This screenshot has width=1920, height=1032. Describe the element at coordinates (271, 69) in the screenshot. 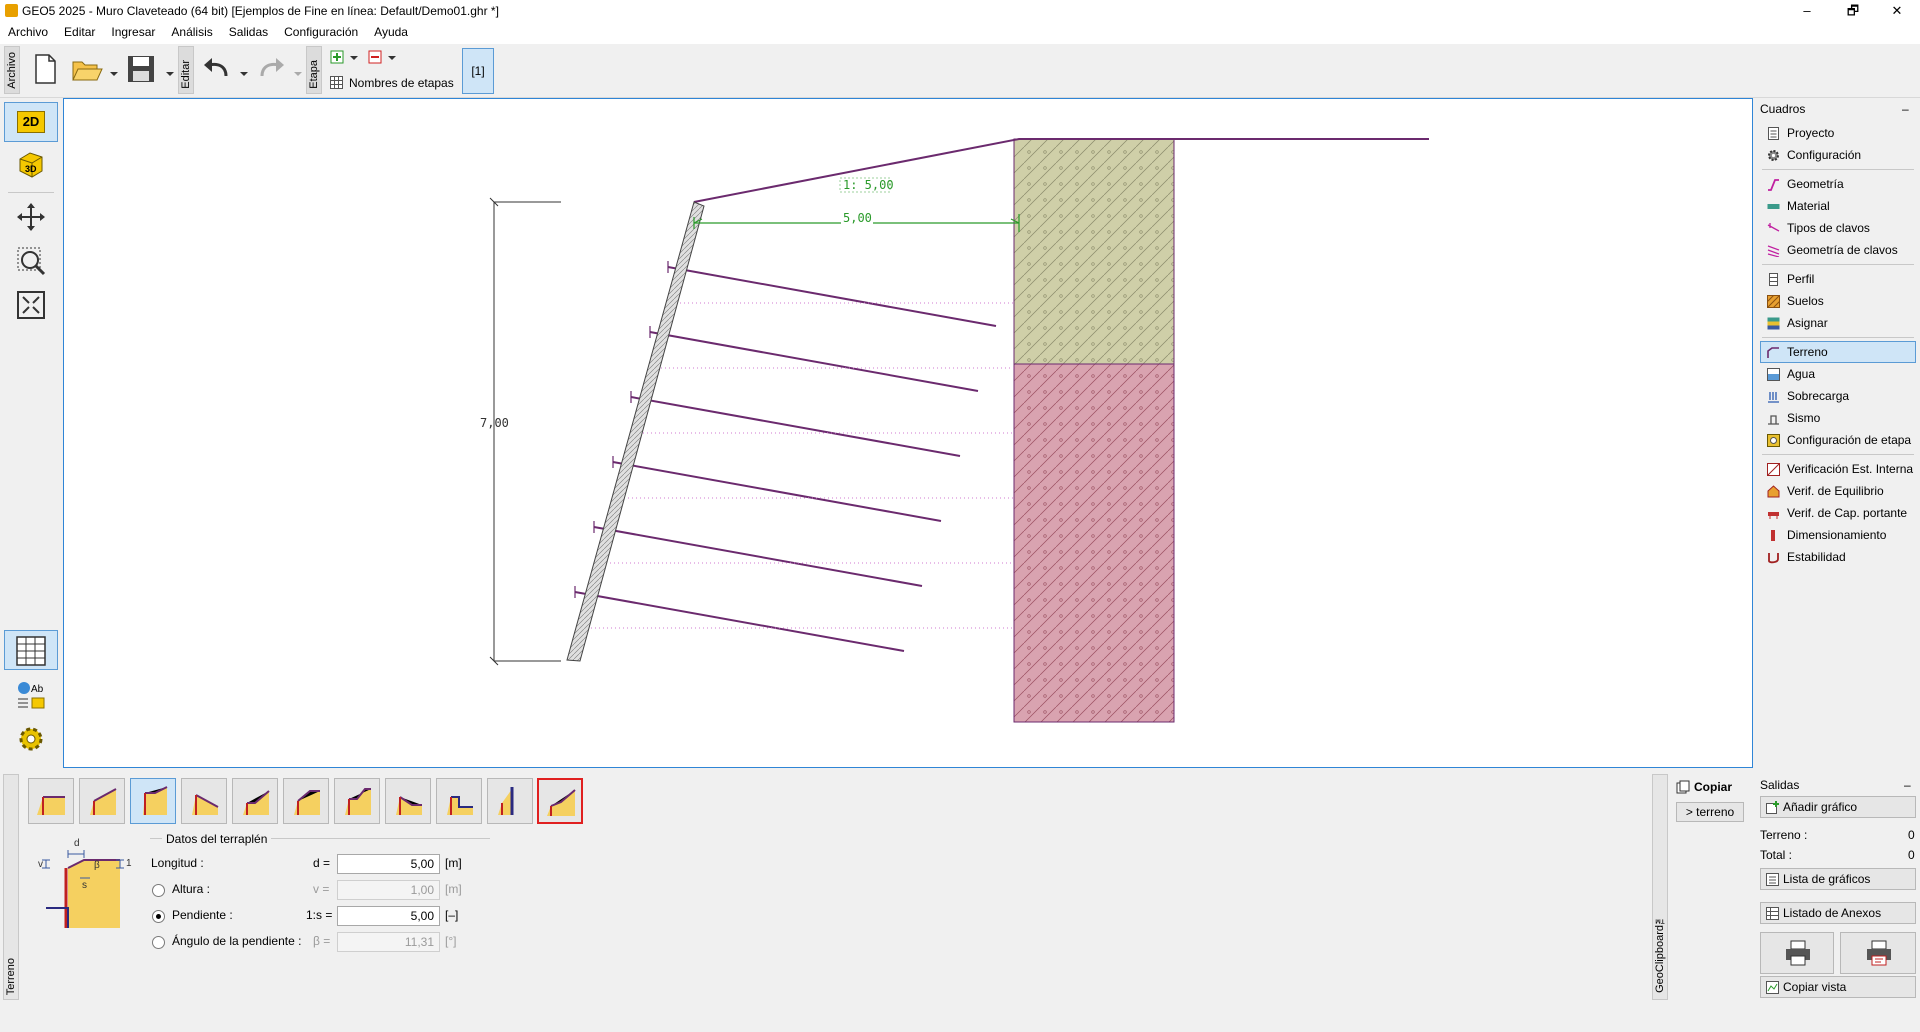

I see `redo-icon` at that location.